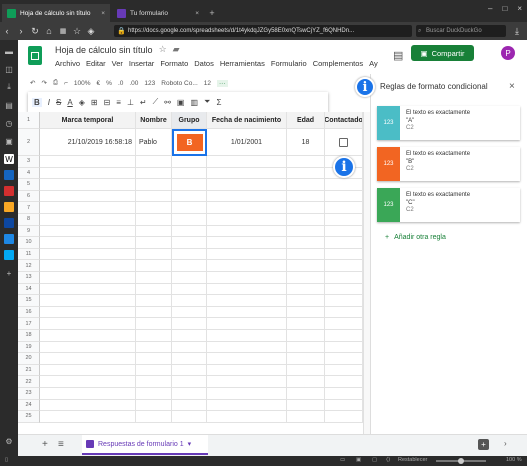  I want to click on currency-button: €, so click(99, 83).